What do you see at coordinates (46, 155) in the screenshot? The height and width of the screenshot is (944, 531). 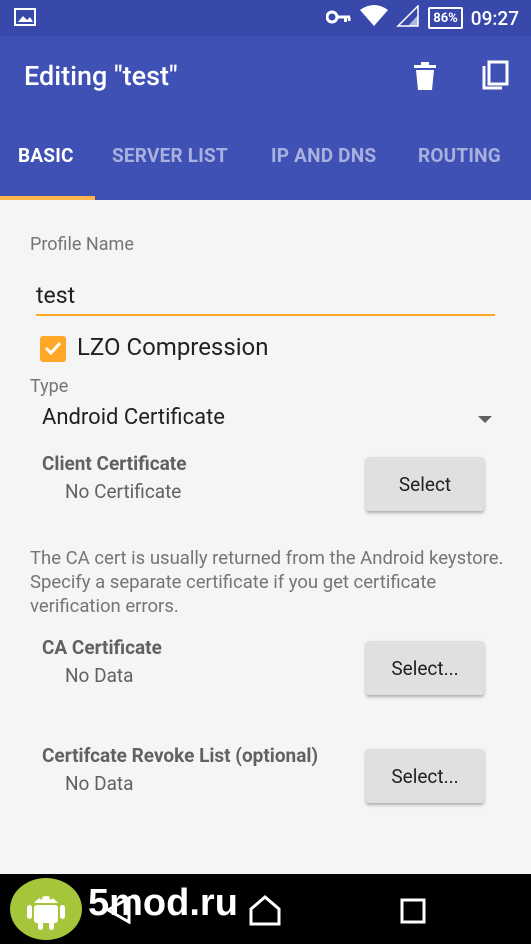 I see `tab-basic: BASIC` at bounding box center [46, 155].